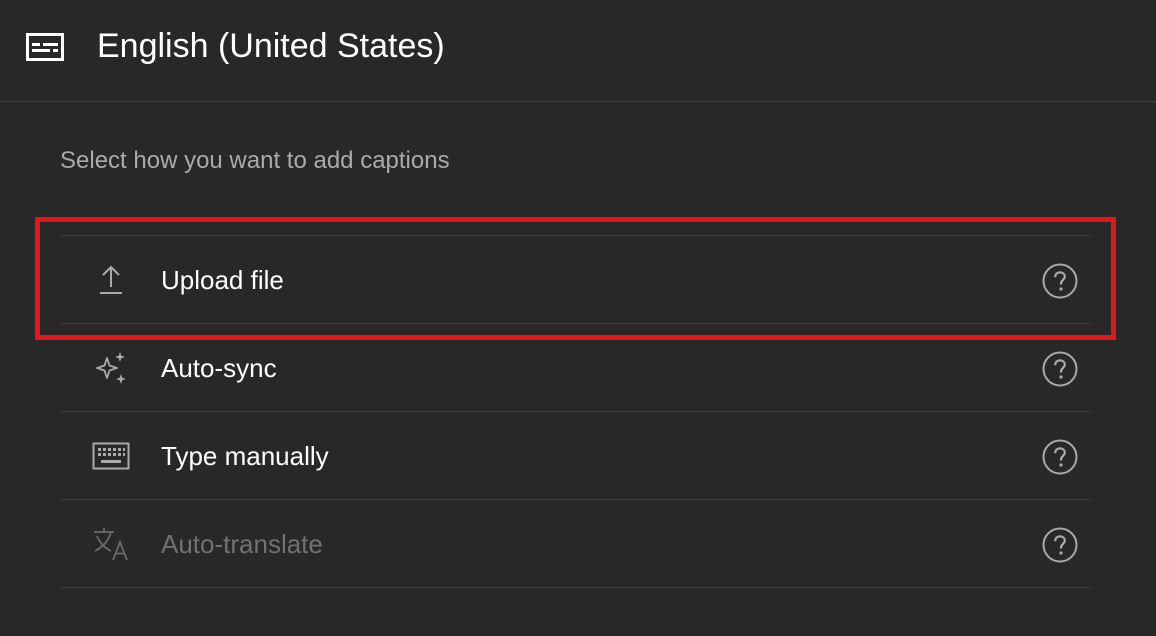 Image resolution: width=1156 pixels, height=636 pixels. Describe the element at coordinates (575, 367) in the screenshot. I see `auto-sync-option: Auto-sync` at that location.